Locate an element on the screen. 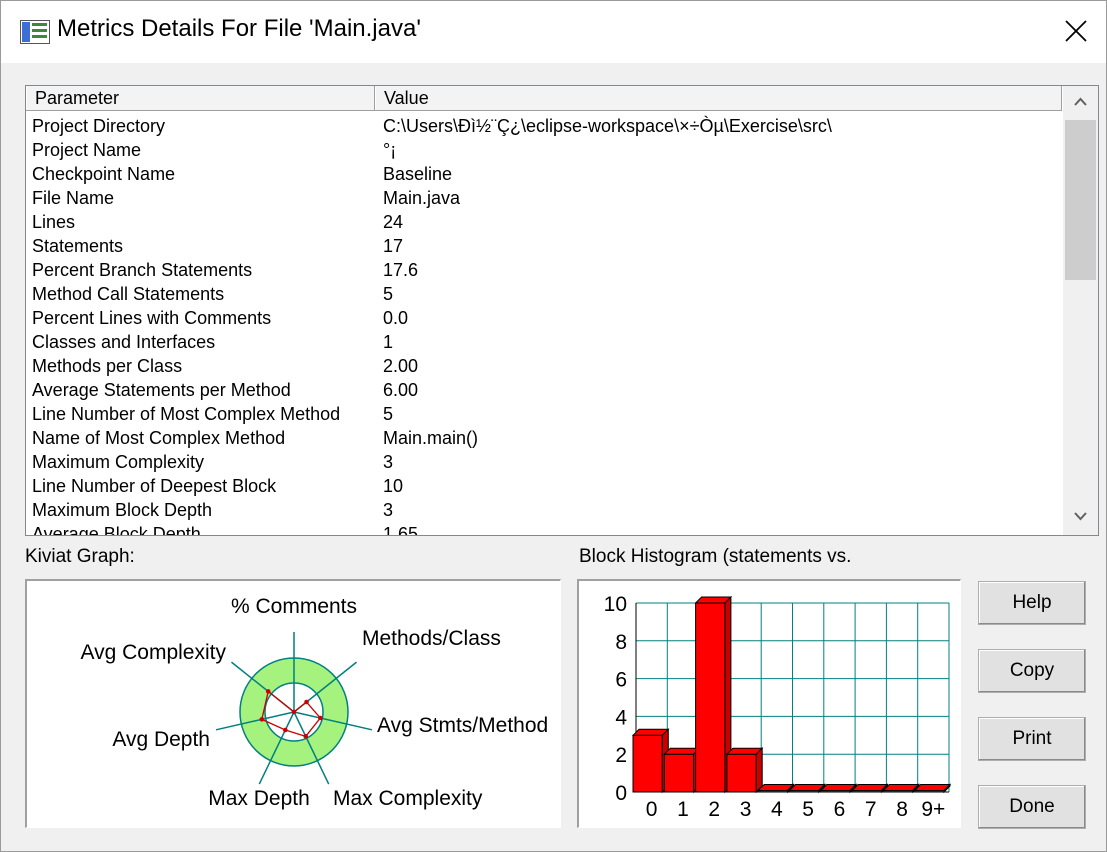 This screenshot has height=852, width=1107. help-button: Help is located at coordinates (1032, 603).